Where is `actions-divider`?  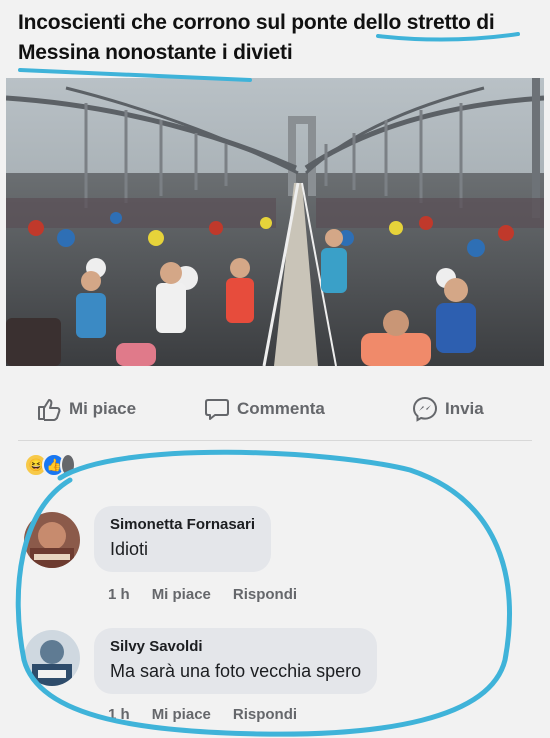
actions-divider is located at coordinates (275, 440).